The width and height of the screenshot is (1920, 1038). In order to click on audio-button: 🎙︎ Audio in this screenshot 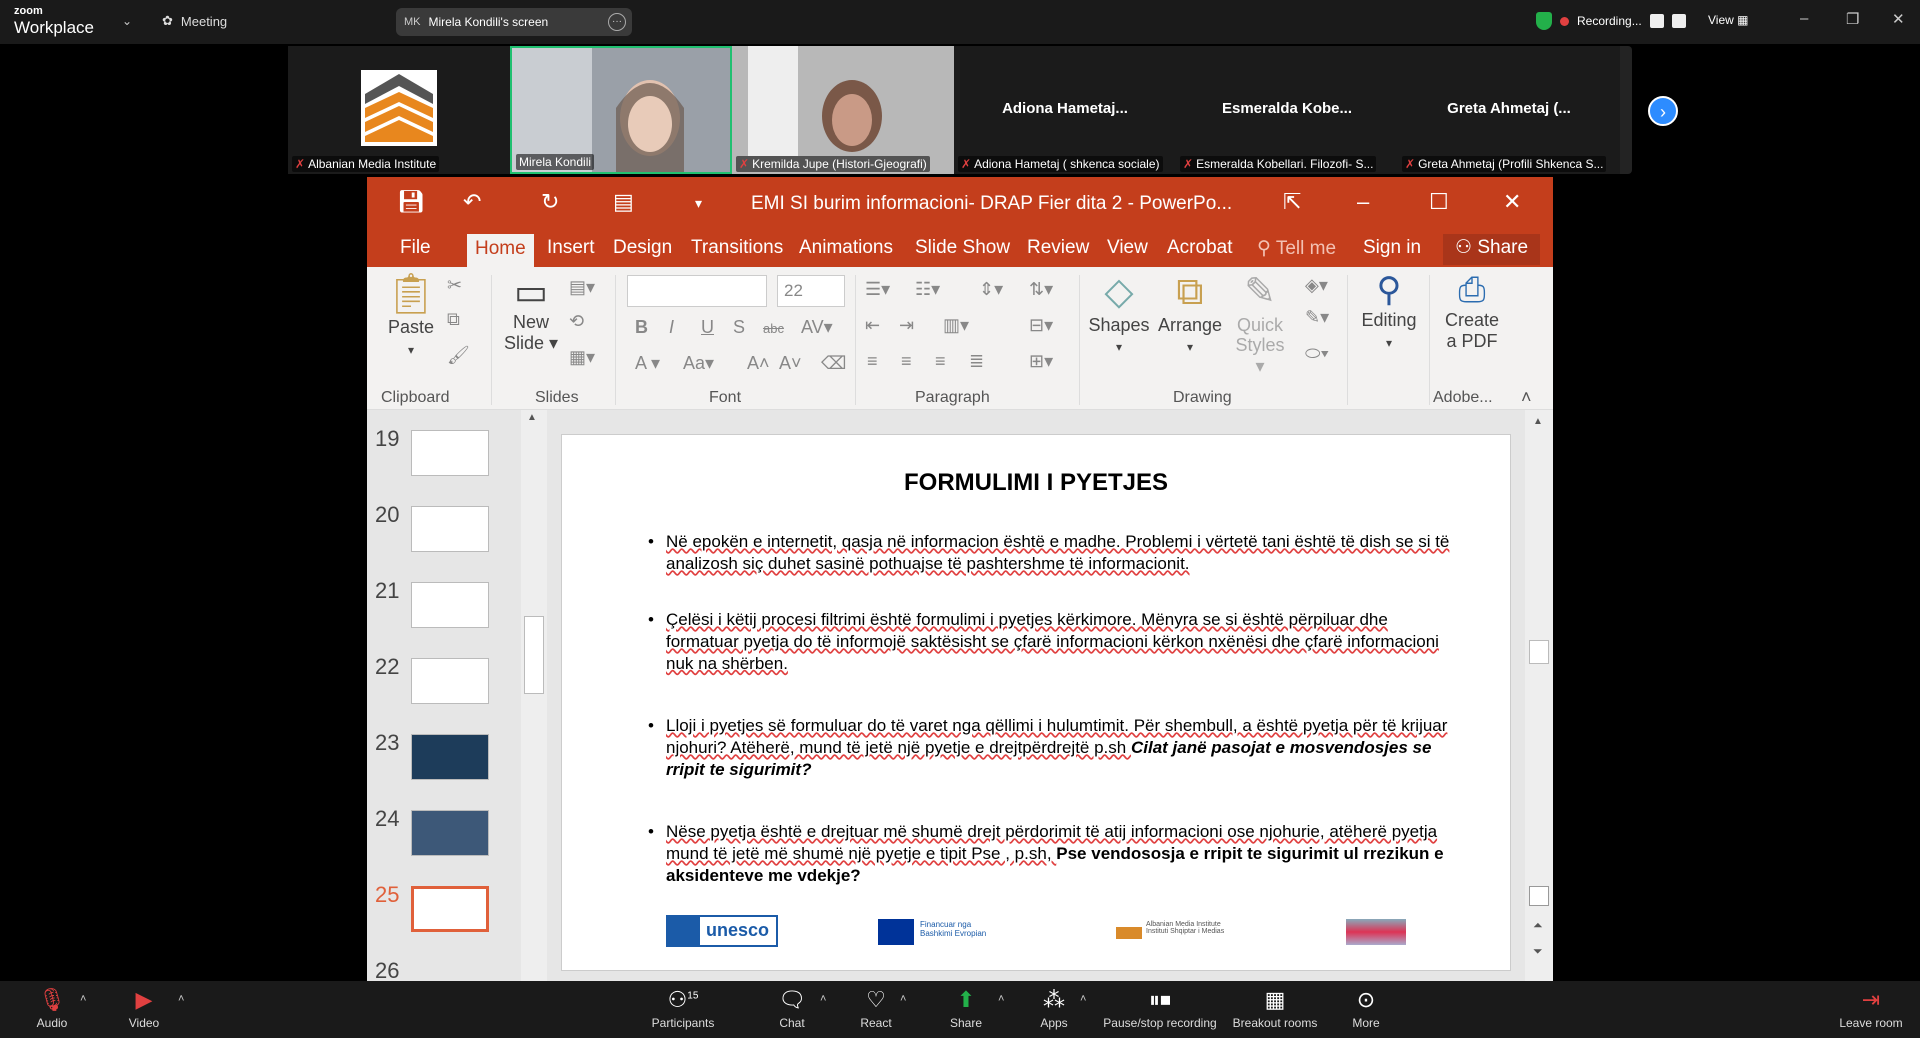, I will do `click(52, 1009)`.